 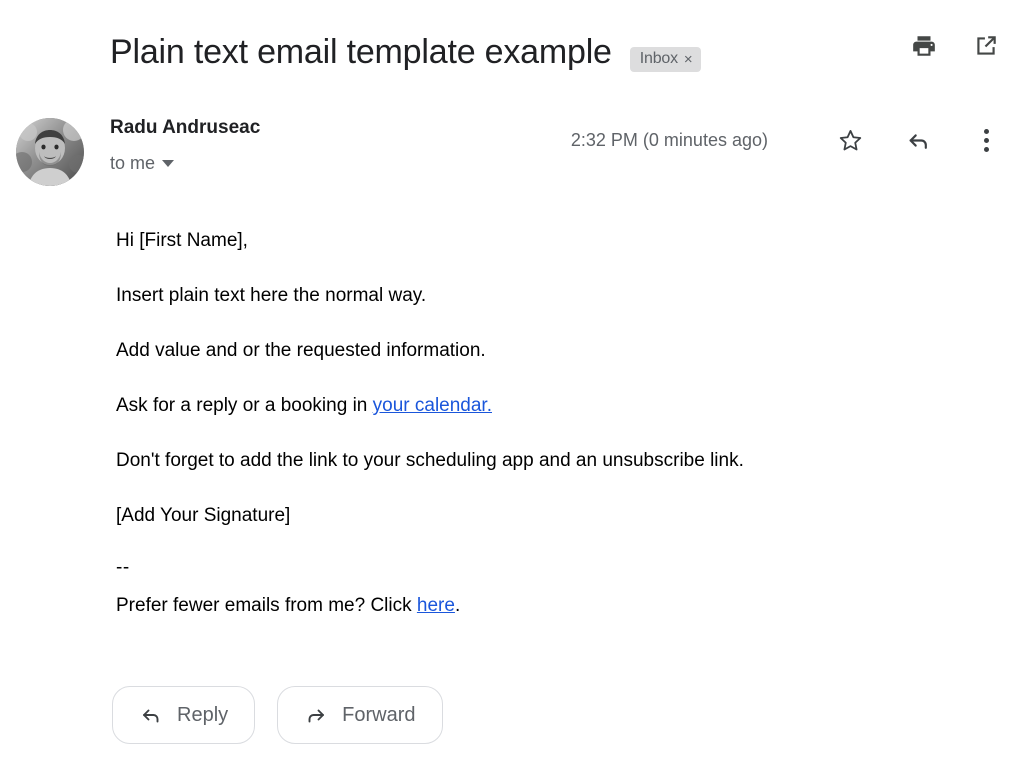 I want to click on label-chip-inbox: Inbox ×, so click(x=665, y=59).